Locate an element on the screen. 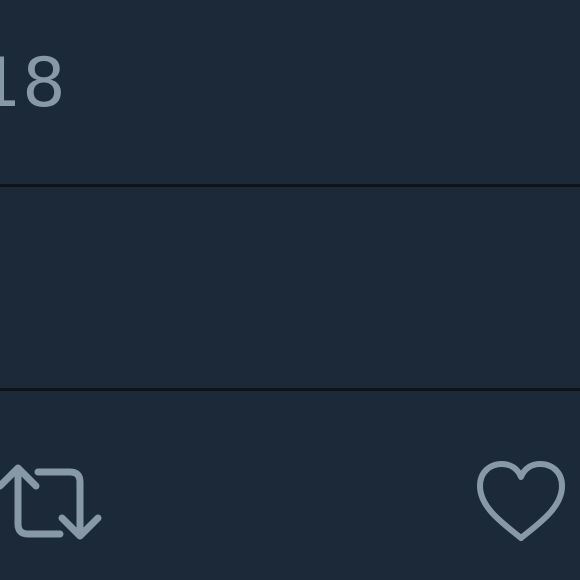 This screenshot has width=580, height=580. retweet-button is located at coordinates (51, 502).